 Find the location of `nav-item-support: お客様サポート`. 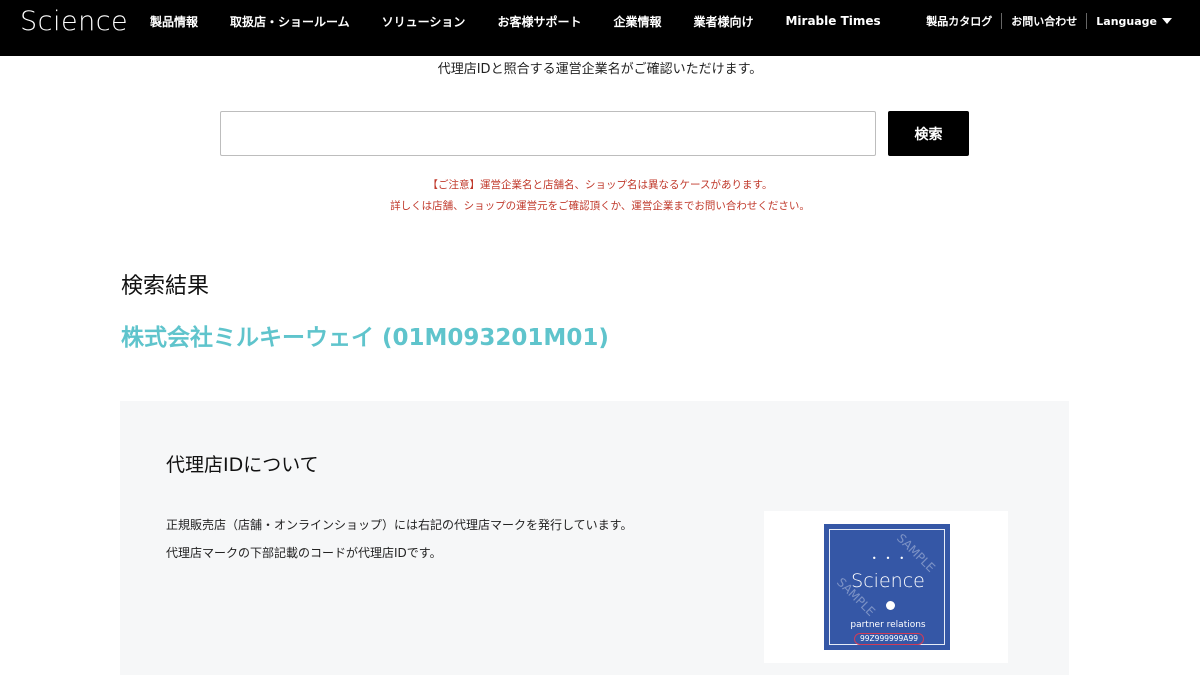

nav-item-support: お客様サポート is located at coordinates (539, 21).